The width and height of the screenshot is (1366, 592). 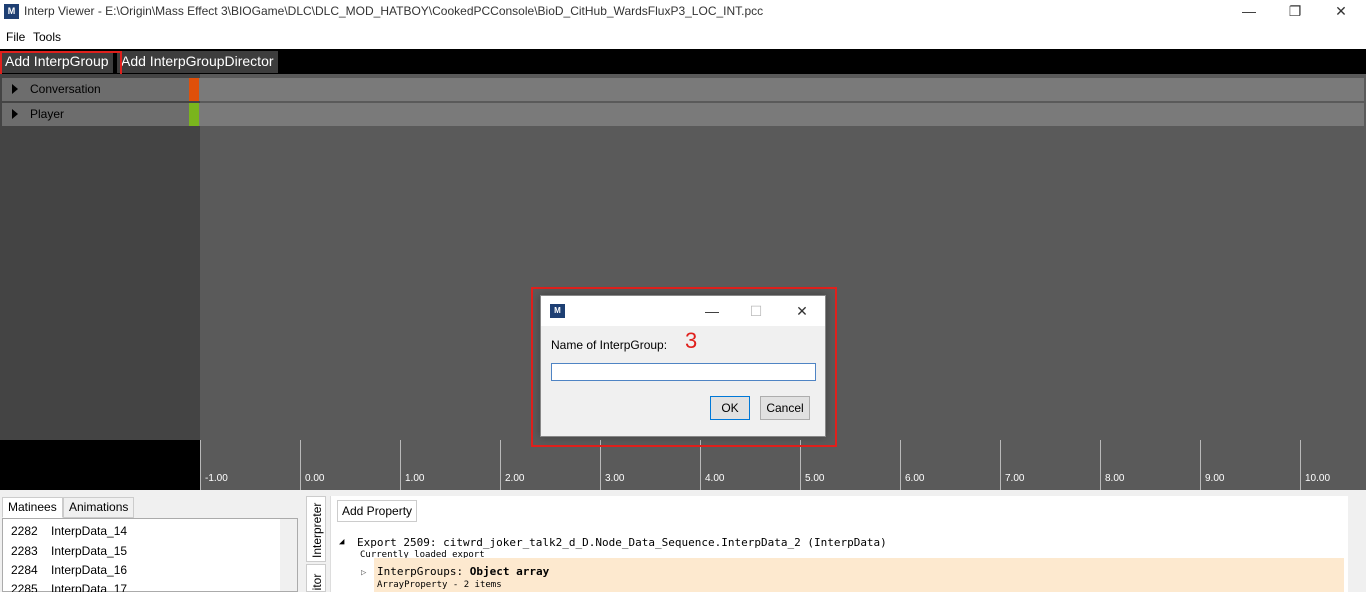 What do you see at coordinates (730, 408) in the screenshot?
I see `ok-button: OK` at bounding box center [730, 408].